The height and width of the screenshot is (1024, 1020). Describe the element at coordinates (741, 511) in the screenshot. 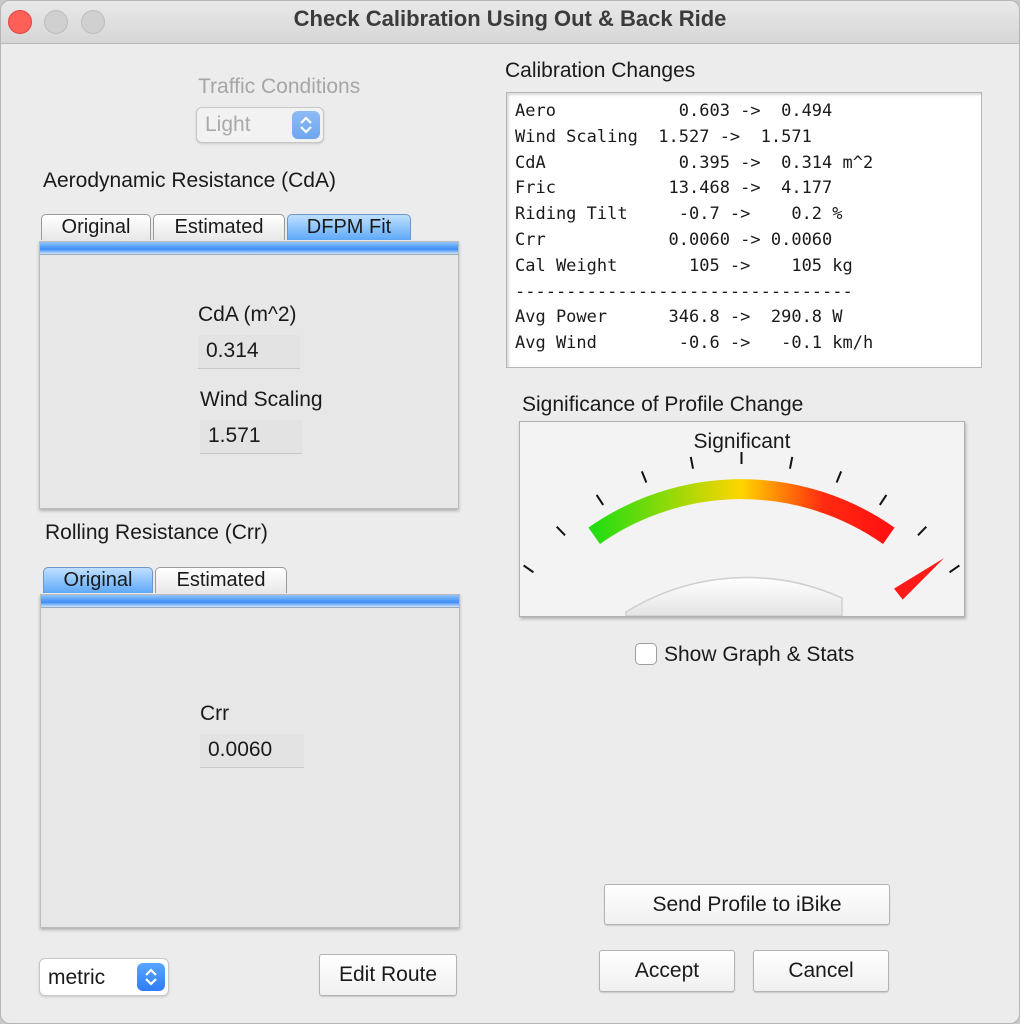

I see `gauge-arc` at that location.